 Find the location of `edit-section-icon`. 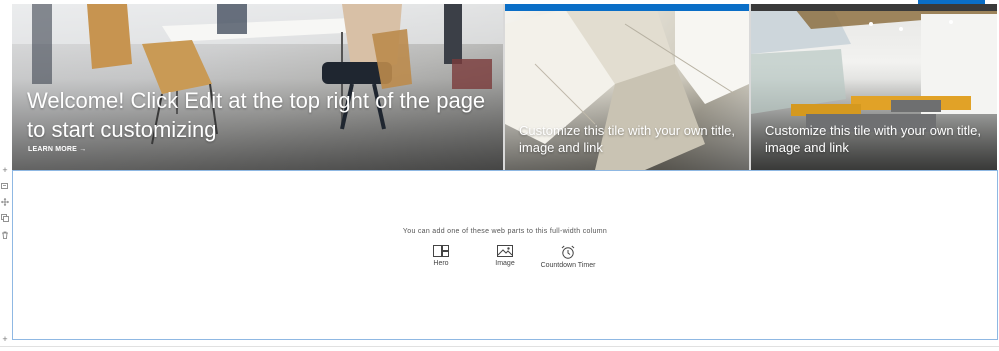

edit-section-icon is located at coordinates (5, 187).